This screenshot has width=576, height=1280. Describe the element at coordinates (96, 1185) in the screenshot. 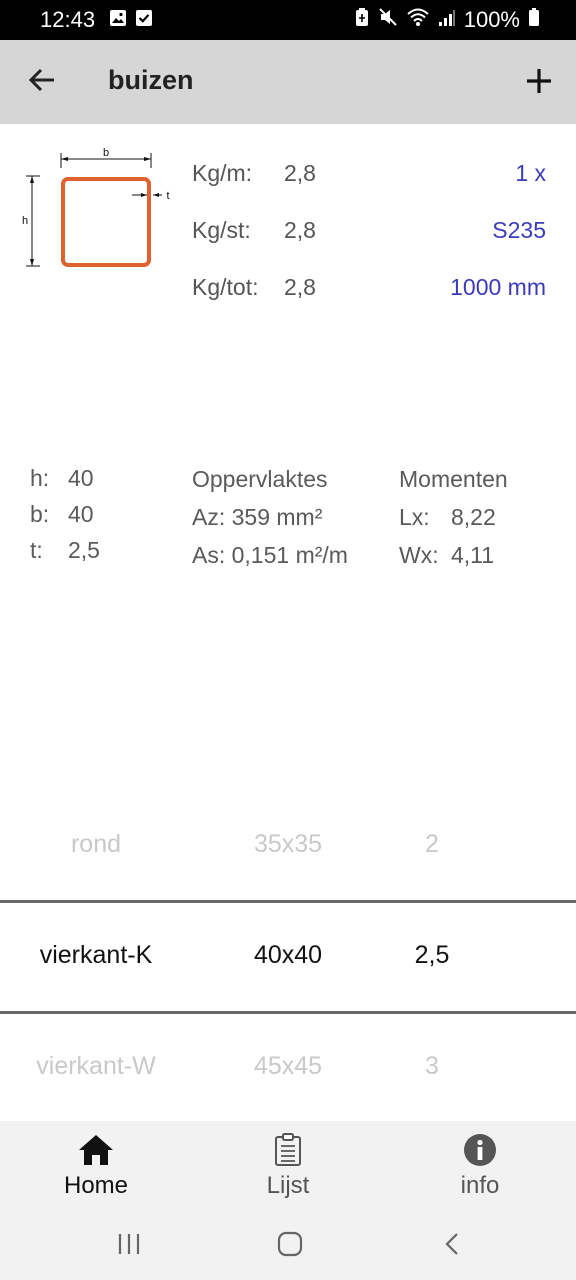

I see `nav-home-label: Home` at that location.